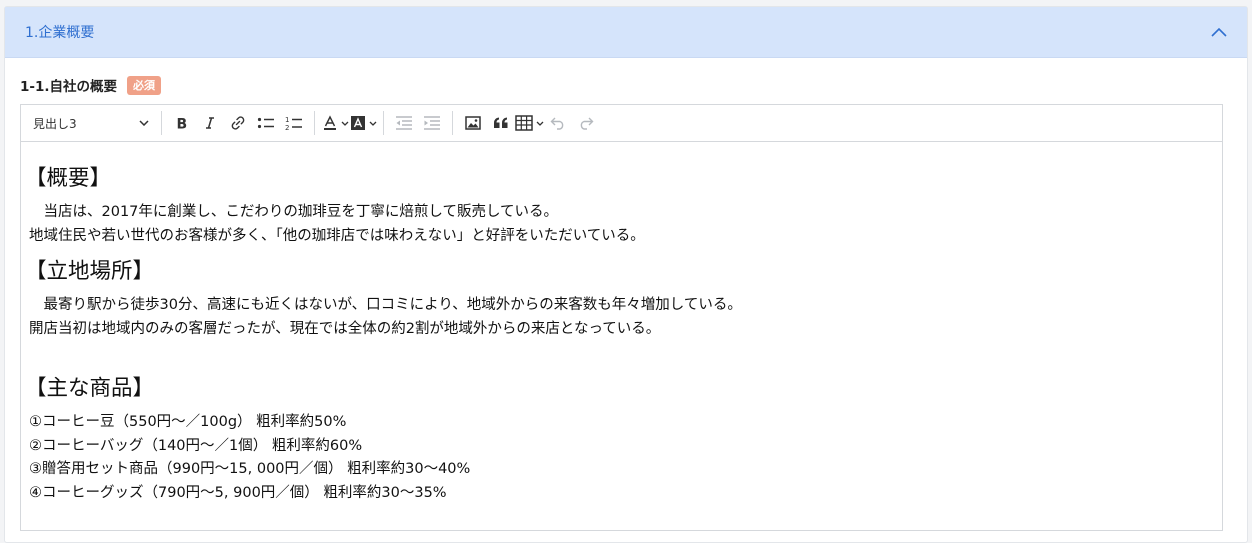 The image size is (1252, 543). What do you see at coordinates (621, 123) in the screenshot?
I see `editor-toolbar: 見出し3 B 12` at bounding box center [621, 123].